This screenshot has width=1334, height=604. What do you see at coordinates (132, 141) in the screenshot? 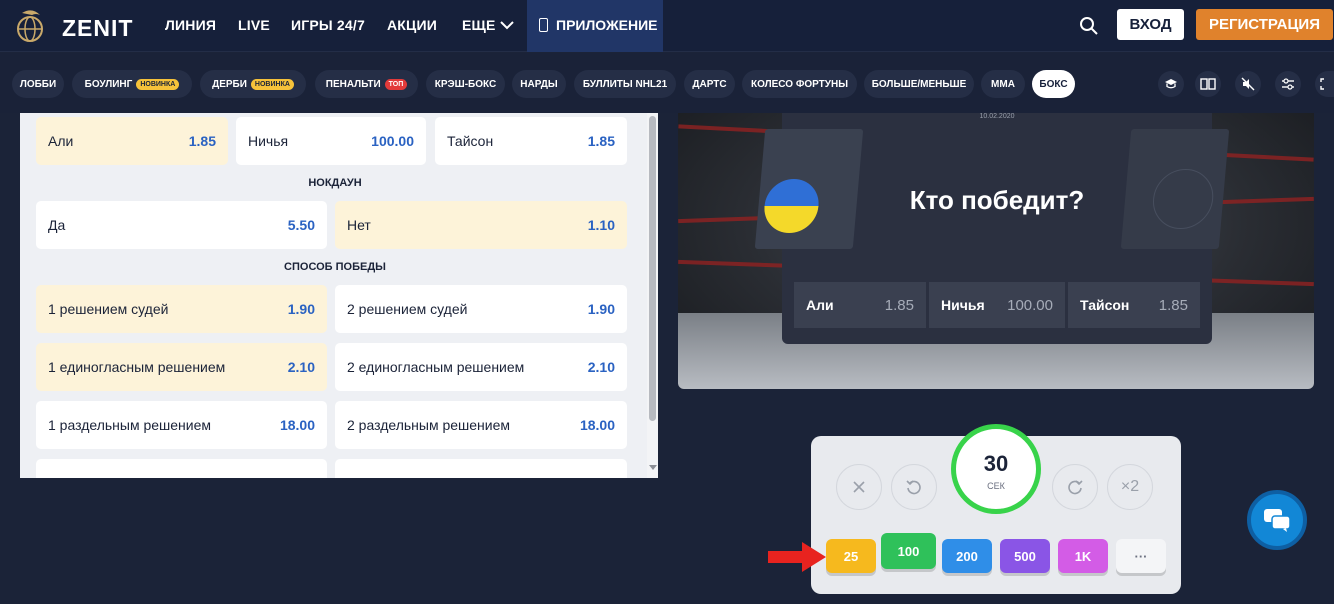
I see `odd-ali: Али 1.85` at bounding box center [132, 141].